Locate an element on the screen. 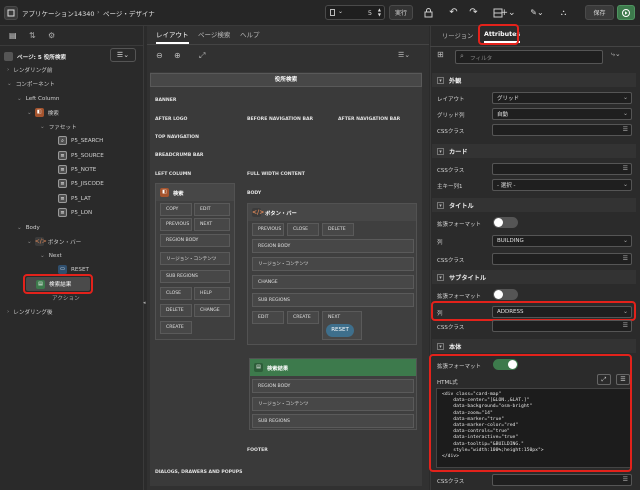 Image resolution: width=640 pixels, height=490 pixels. page-designer-crumb: ページ・デザイナ is located at coordinates (129, 13).